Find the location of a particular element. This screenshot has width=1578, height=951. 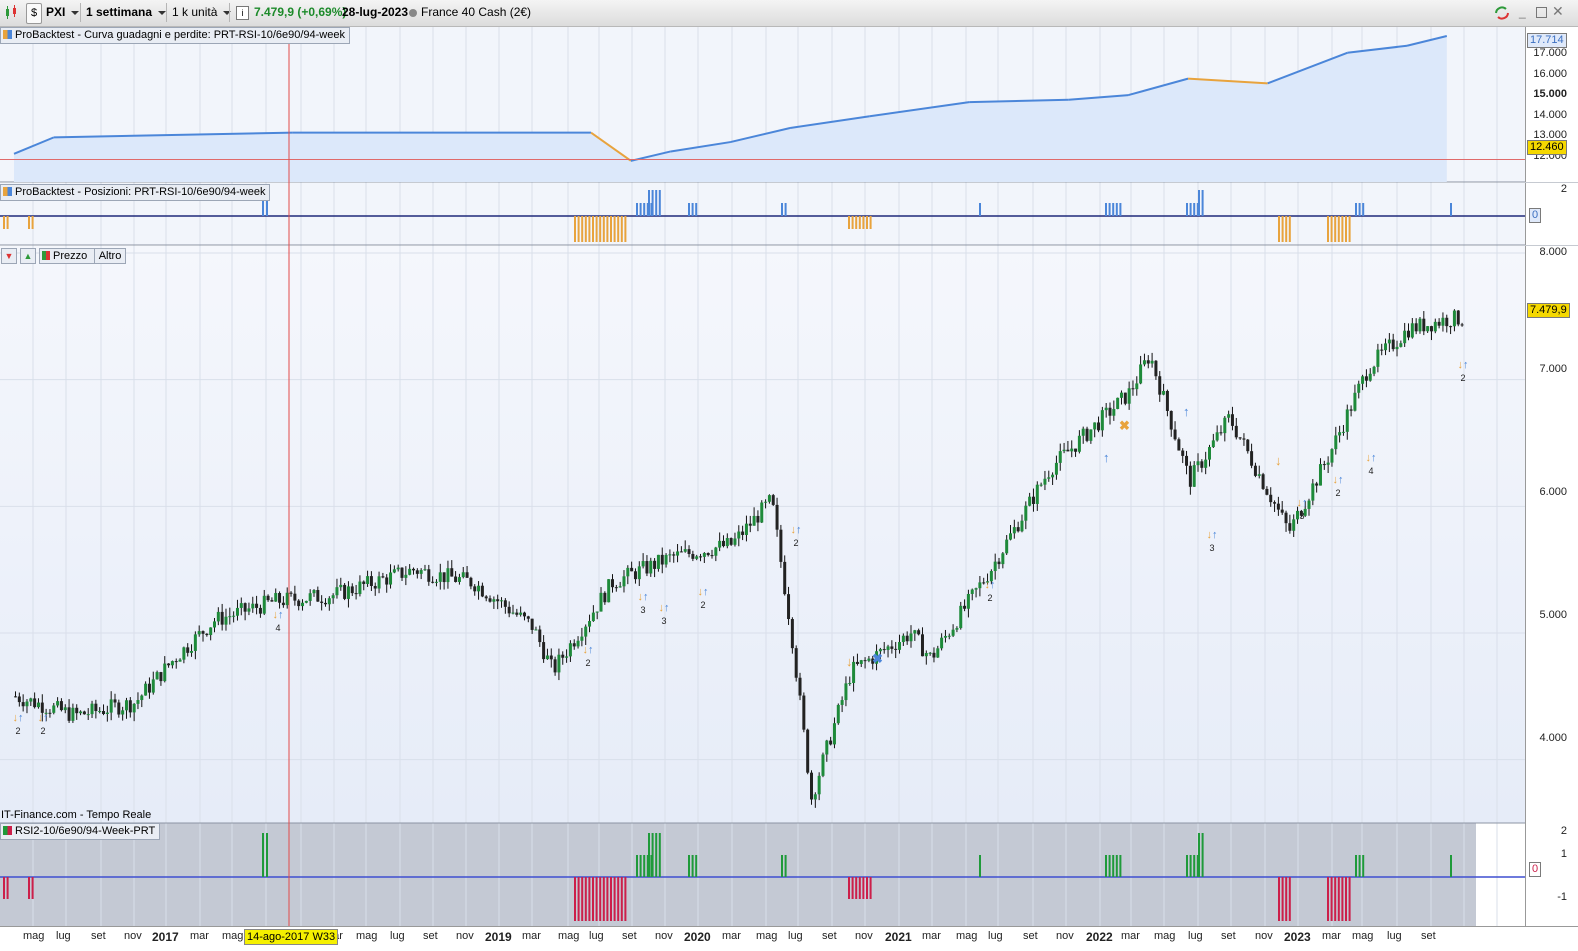

equity-tick: 17.000 is located at coordinates (1550, 53).